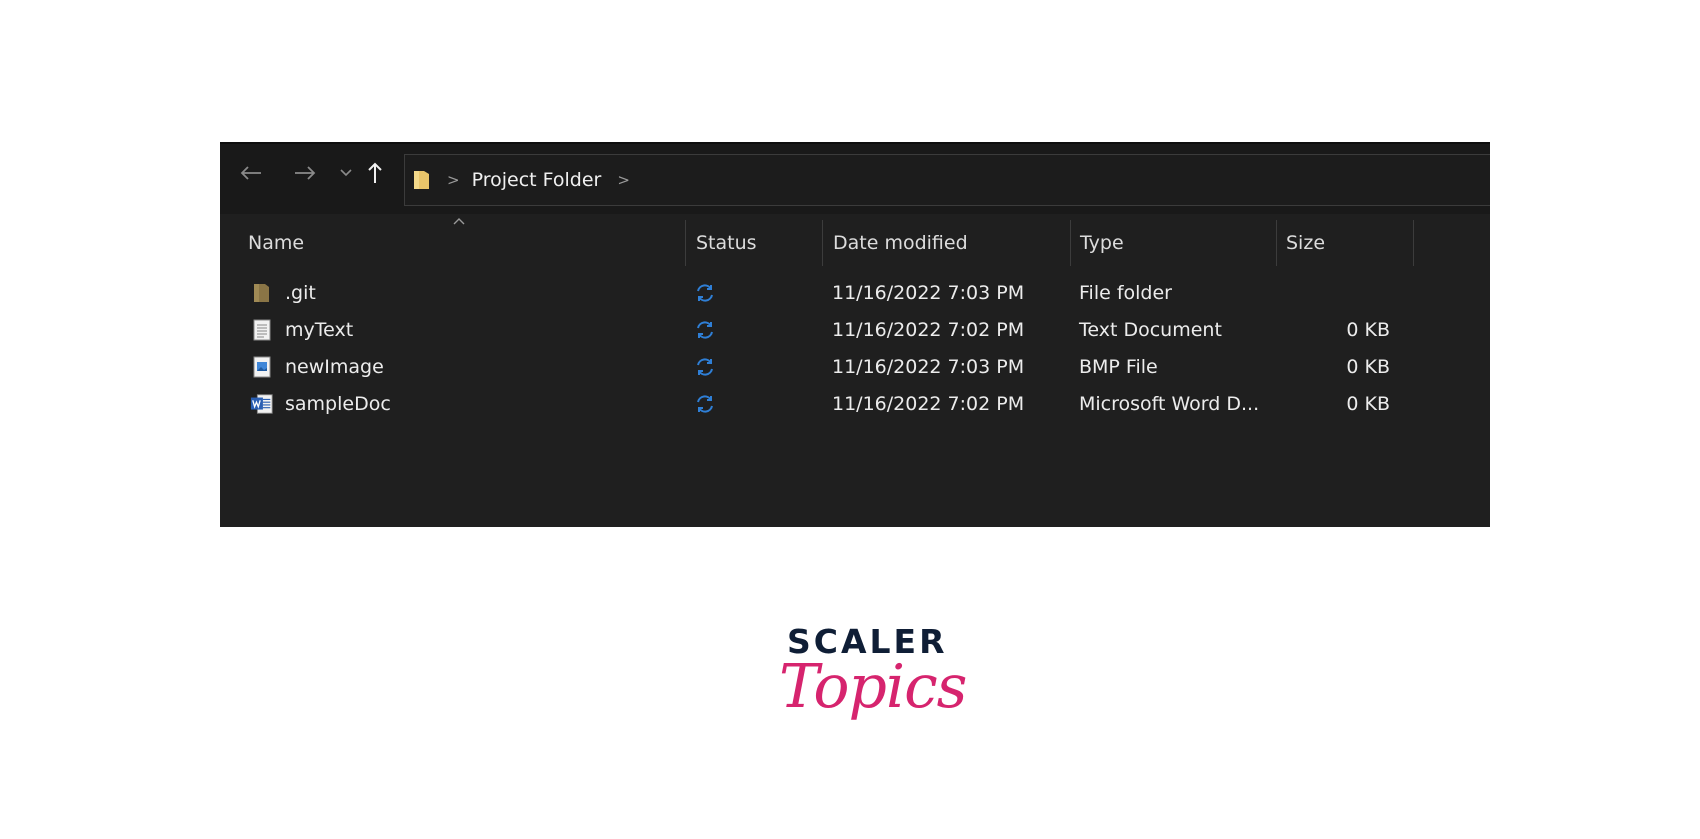  I want to click on scaler-topics-logo: SCALER Topics, so click(871, 687).